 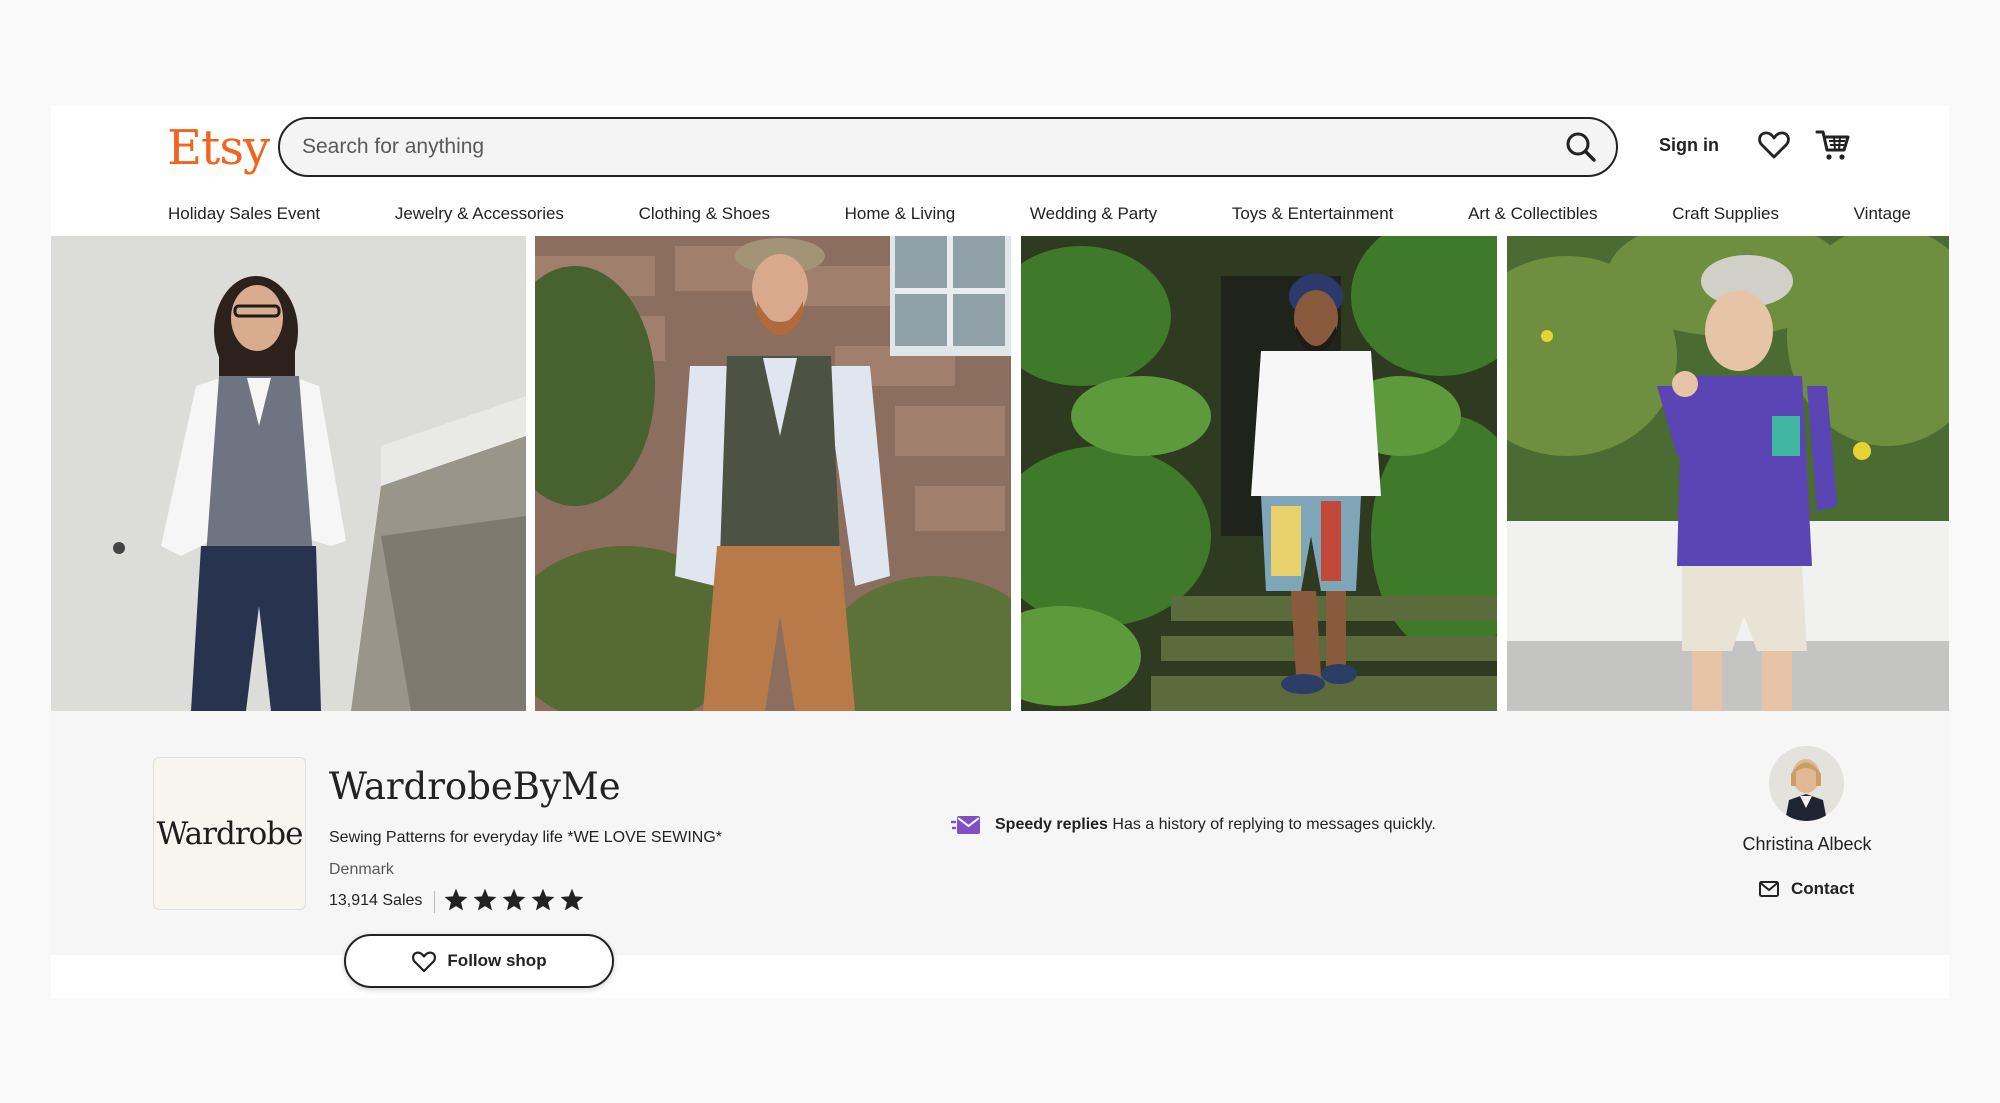 I want to click on nav-item-art: Art & Collectibles, so click(x=1532, y=214).